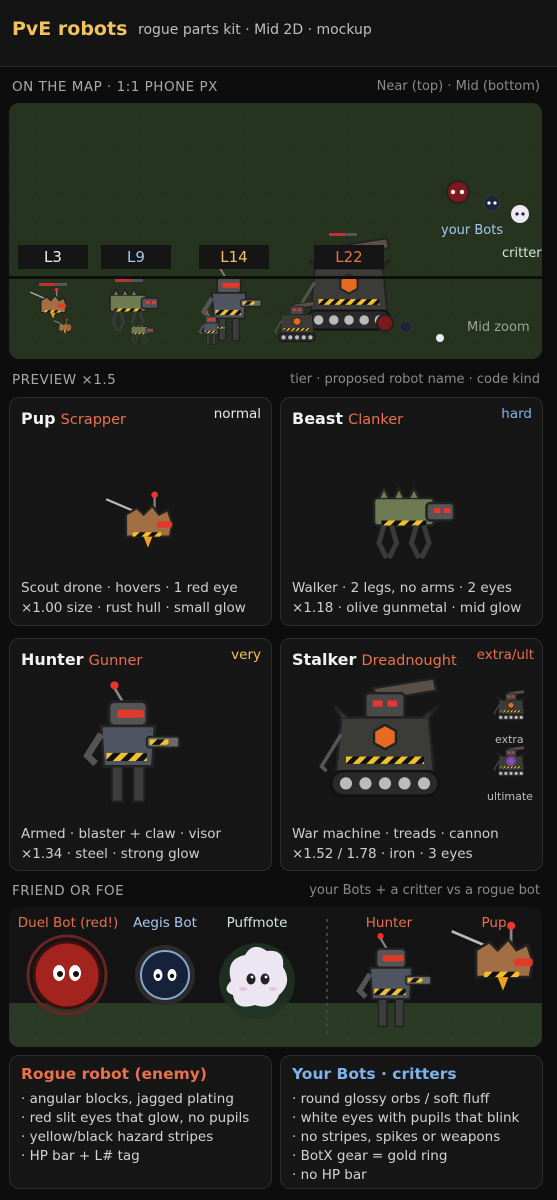  I want to click on level-tag-l9: L9, so click(136, 257).